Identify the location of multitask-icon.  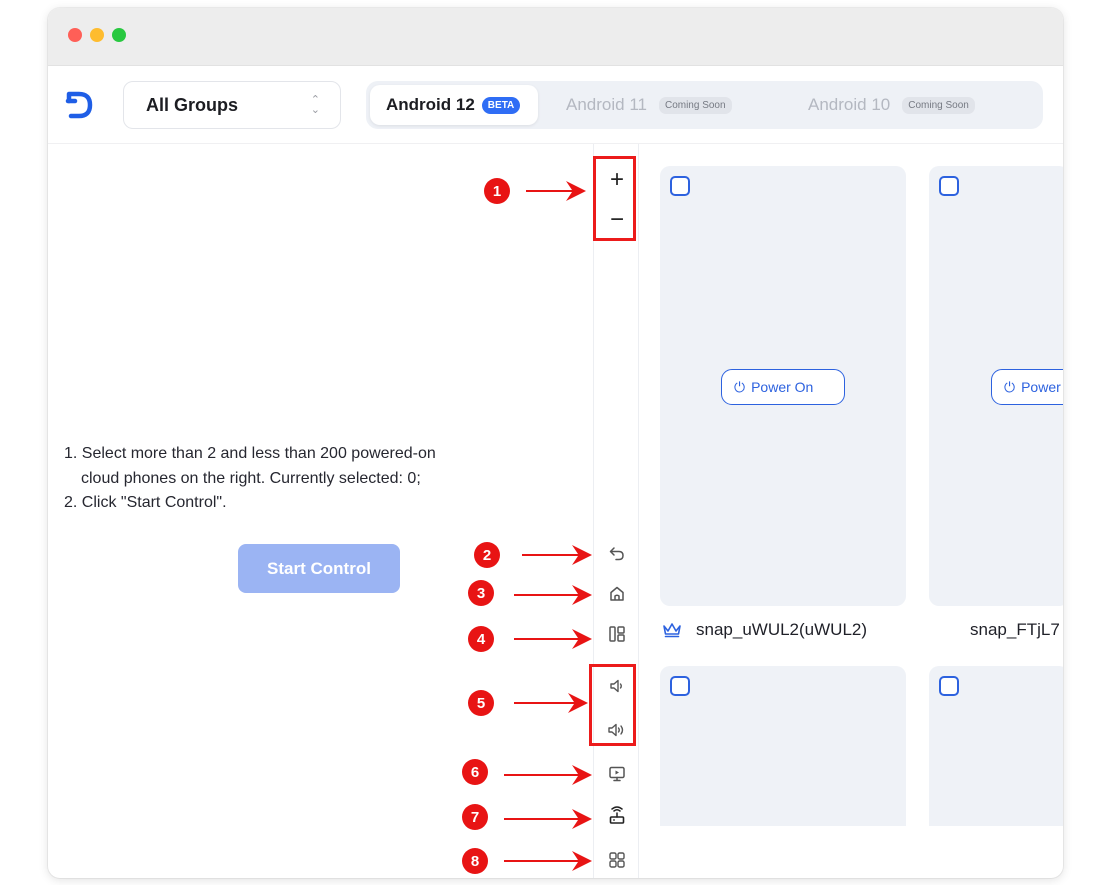
(617, 634).